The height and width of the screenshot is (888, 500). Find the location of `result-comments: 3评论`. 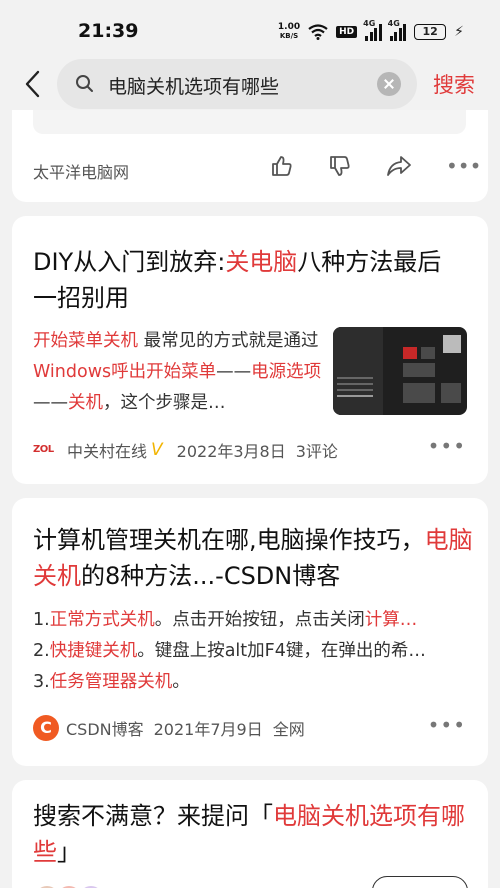

result-comments: 3评论 is located at coordinates (317, 450).